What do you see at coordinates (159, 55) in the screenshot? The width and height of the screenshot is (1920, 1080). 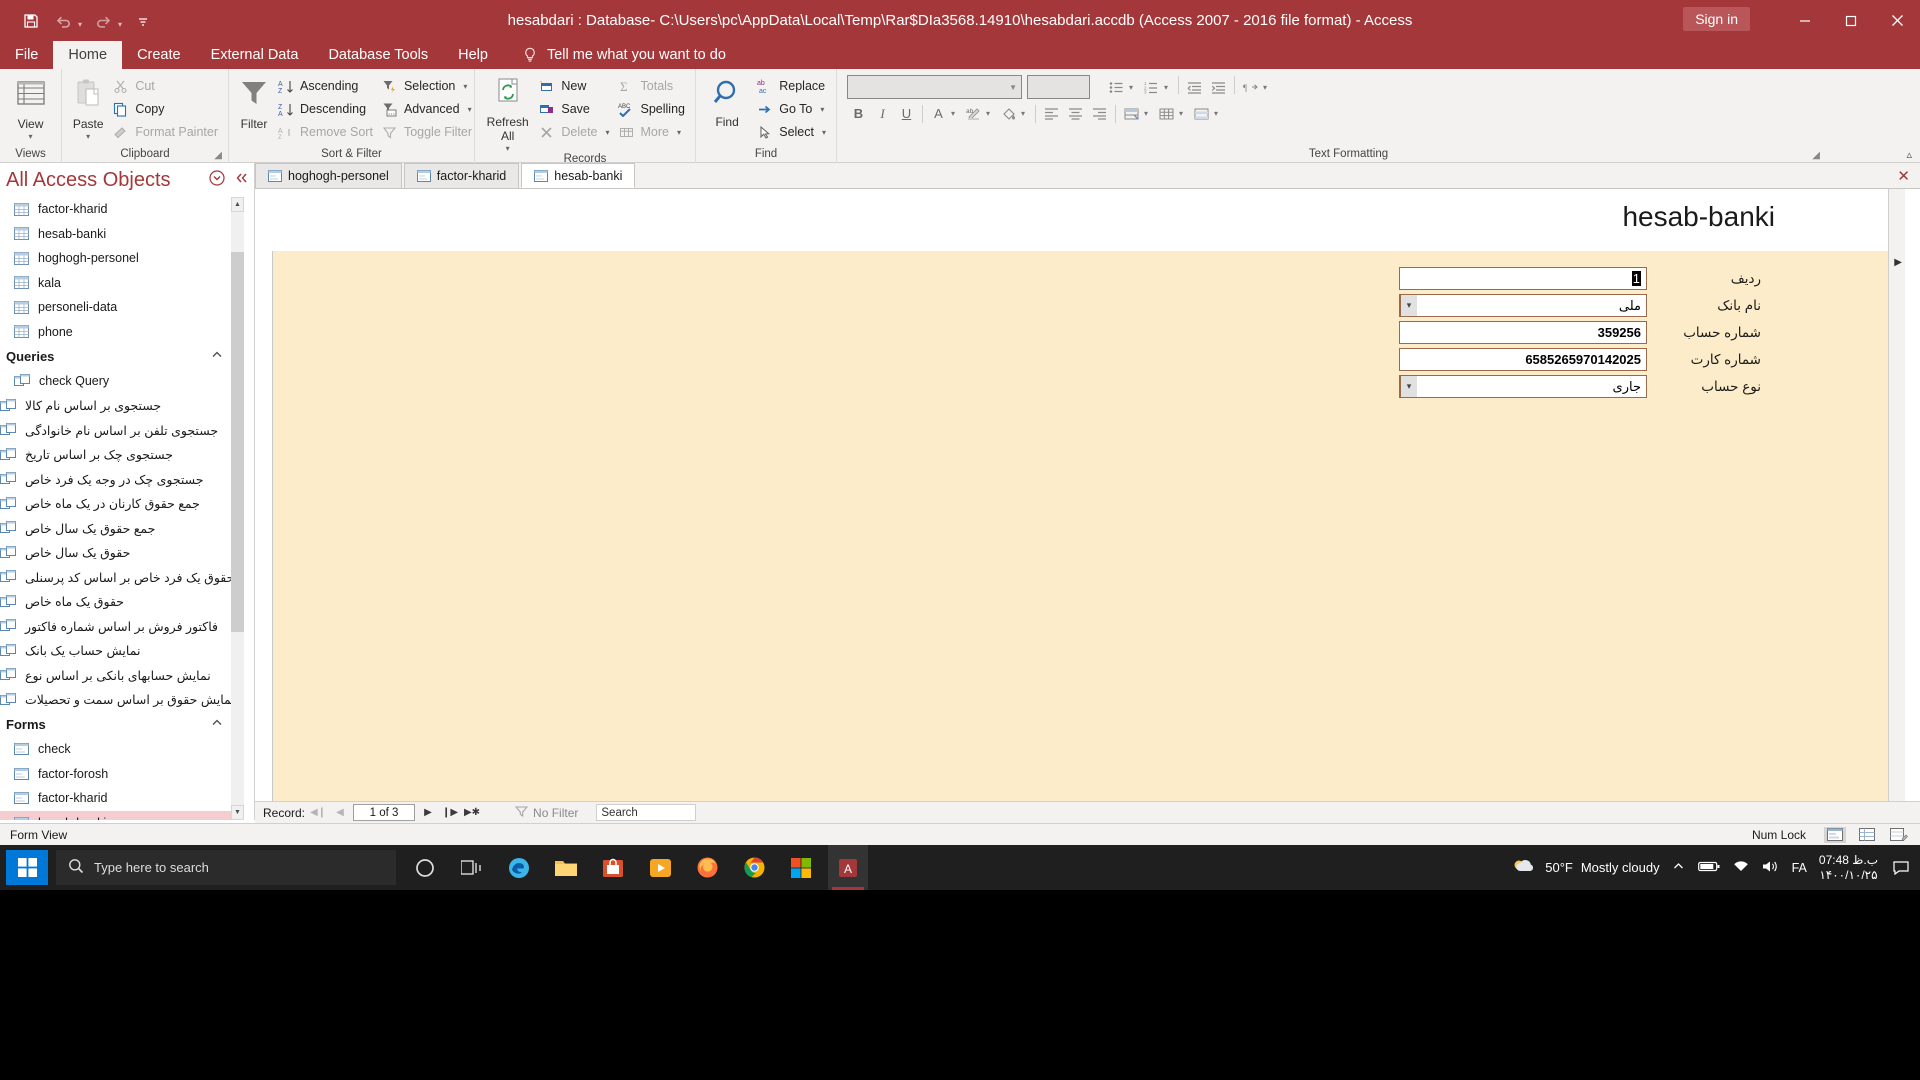 I see `tab-create: Create` at bounding box center [159, 55].